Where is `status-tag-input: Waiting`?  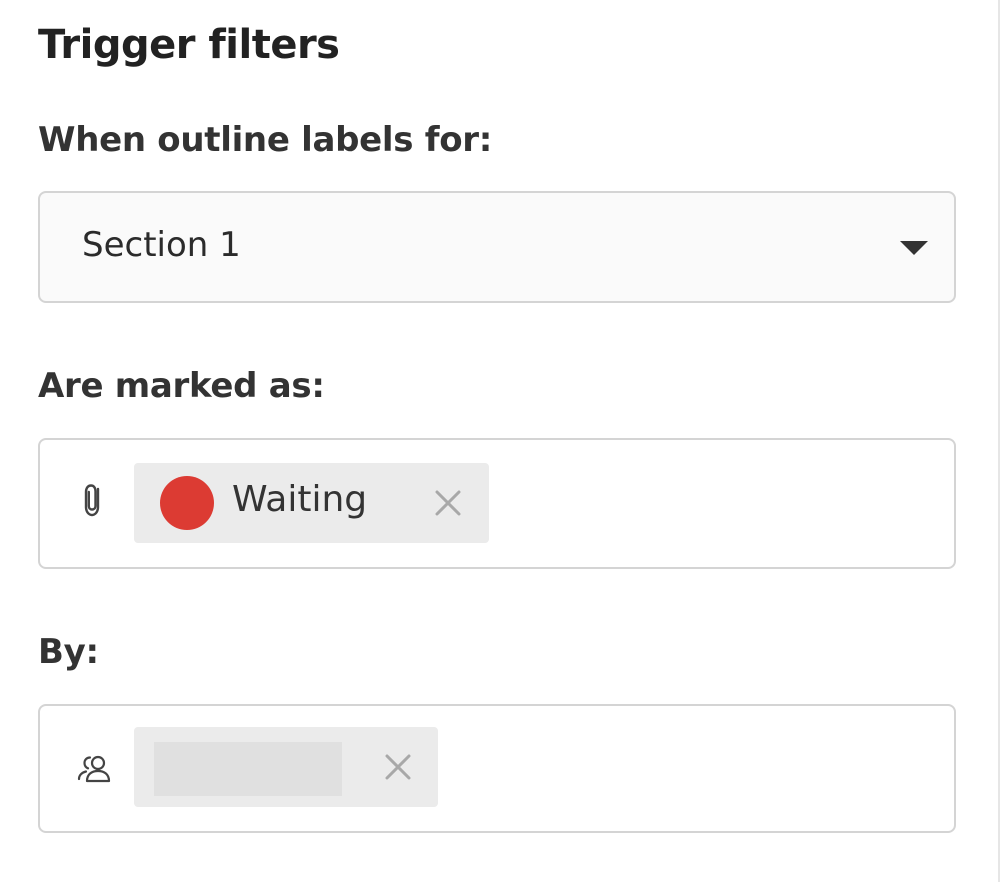
status-tag-input: Waiting is located at coordinates (497, 503).